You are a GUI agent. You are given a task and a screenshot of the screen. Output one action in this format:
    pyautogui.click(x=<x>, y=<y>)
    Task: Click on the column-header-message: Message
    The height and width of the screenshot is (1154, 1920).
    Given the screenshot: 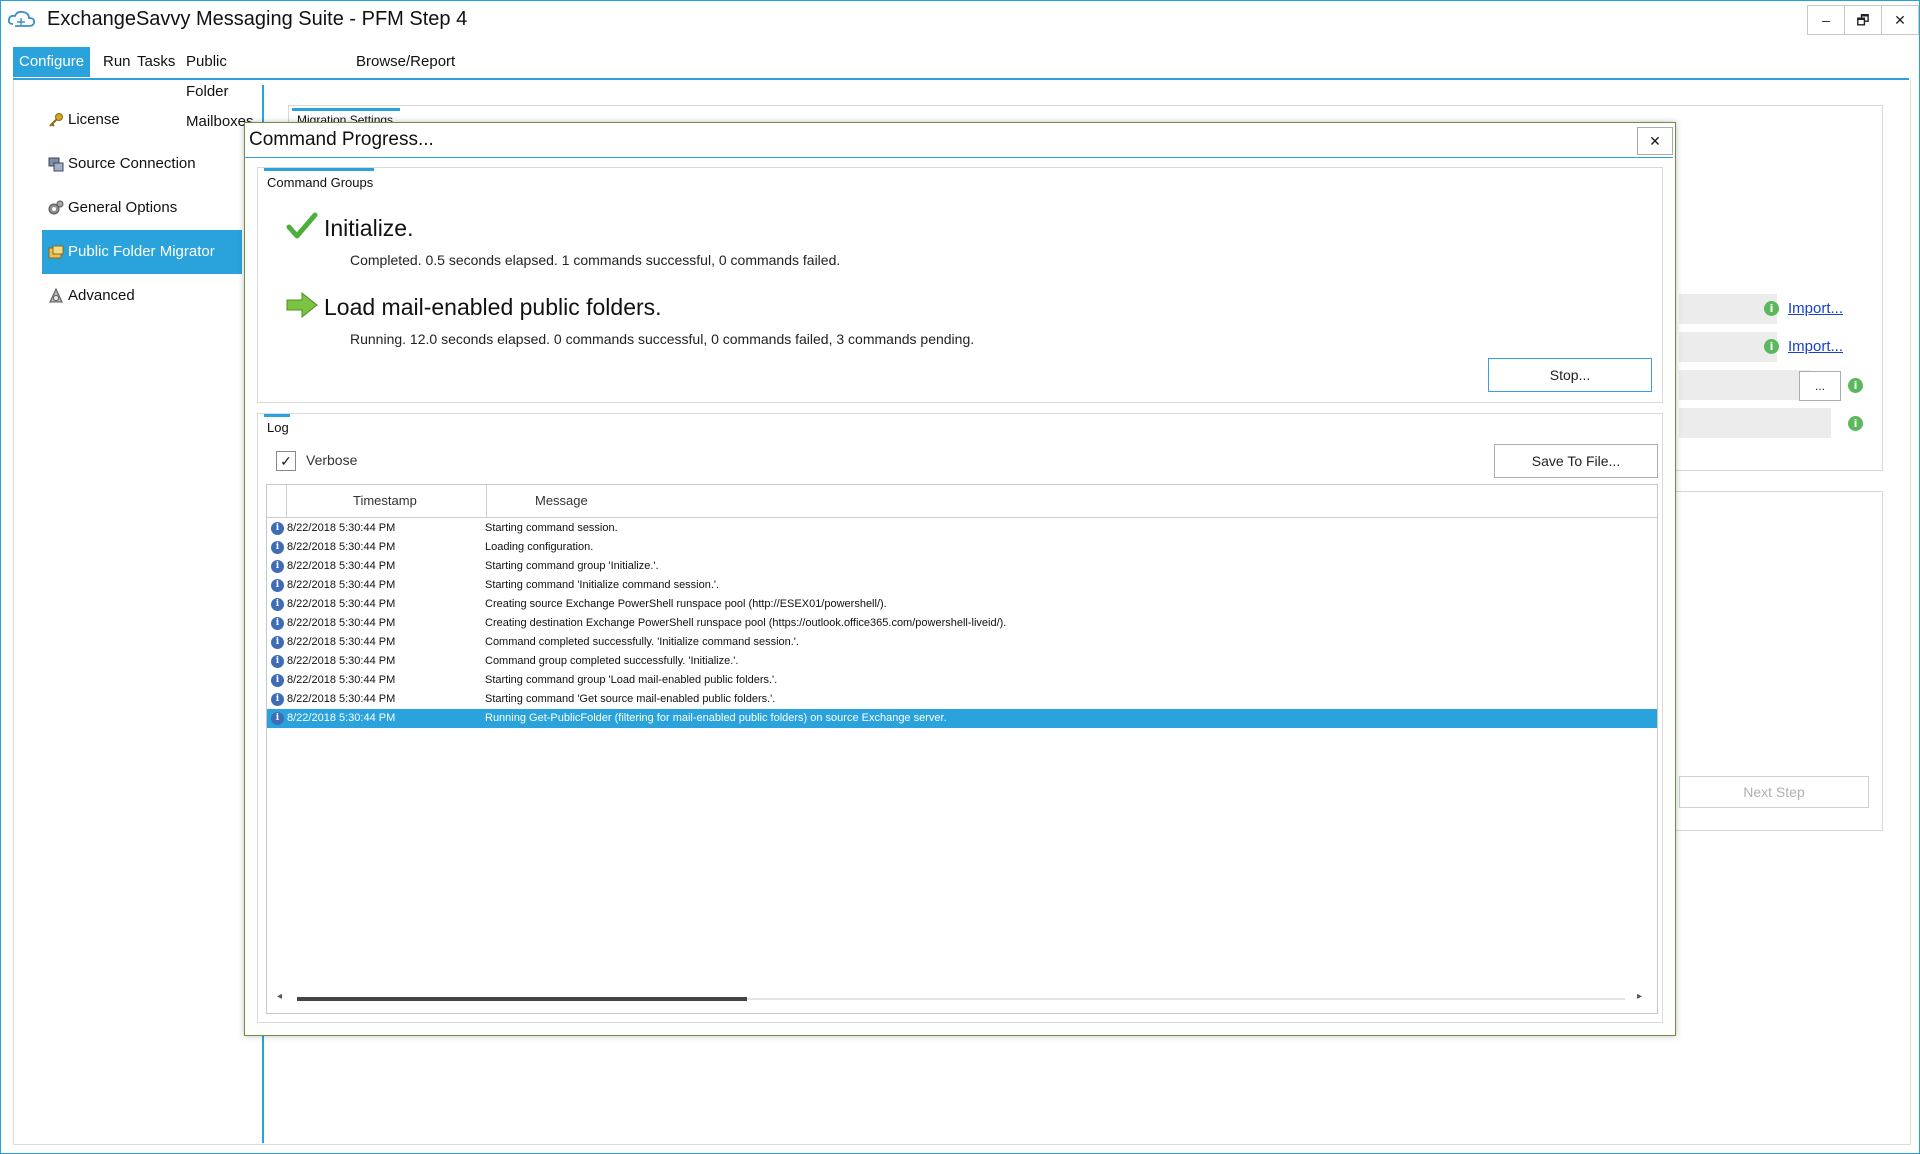 What is the action you would take?
    pyautogui.click(x=1072, y=501)
    